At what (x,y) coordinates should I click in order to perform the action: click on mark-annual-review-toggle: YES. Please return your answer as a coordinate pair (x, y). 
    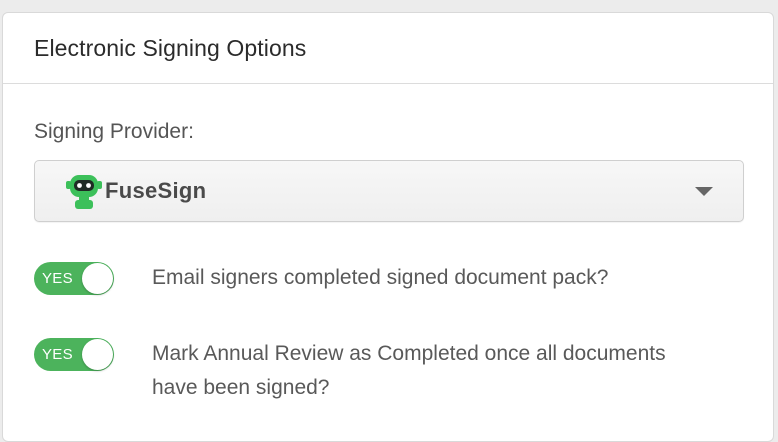
    Looking at the image, I should click on (74, 354).